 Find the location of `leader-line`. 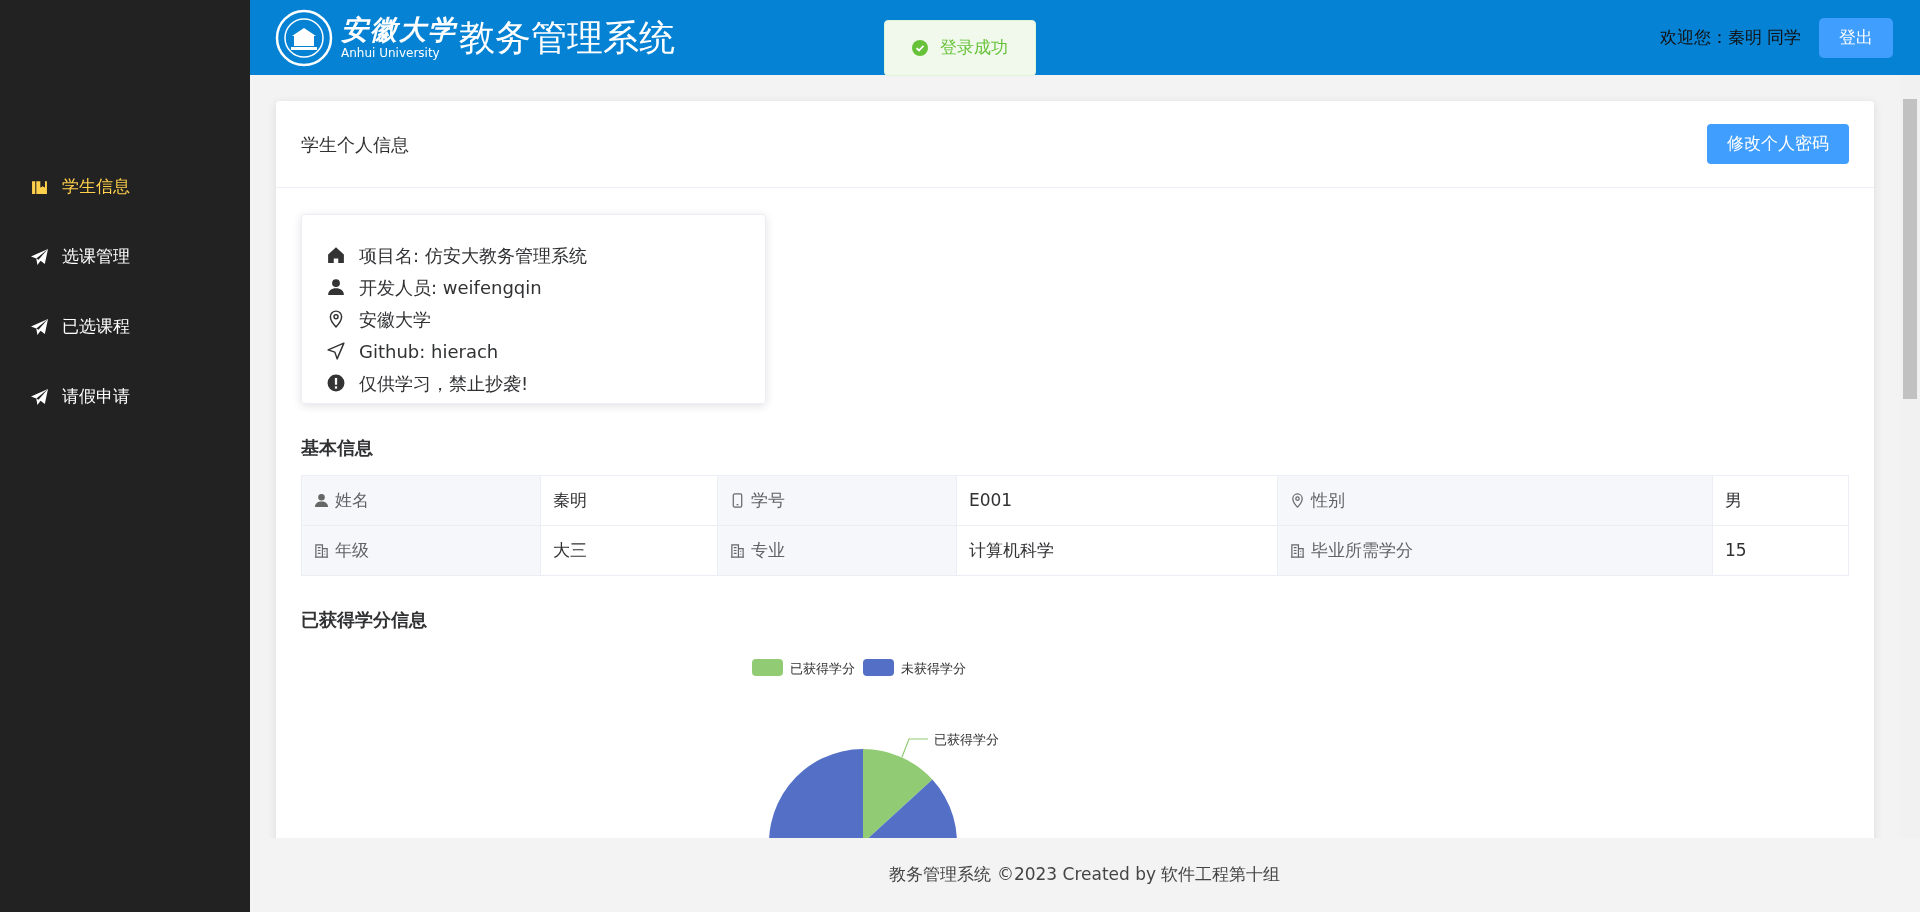

leader-line is located at coordinates (915, 748).